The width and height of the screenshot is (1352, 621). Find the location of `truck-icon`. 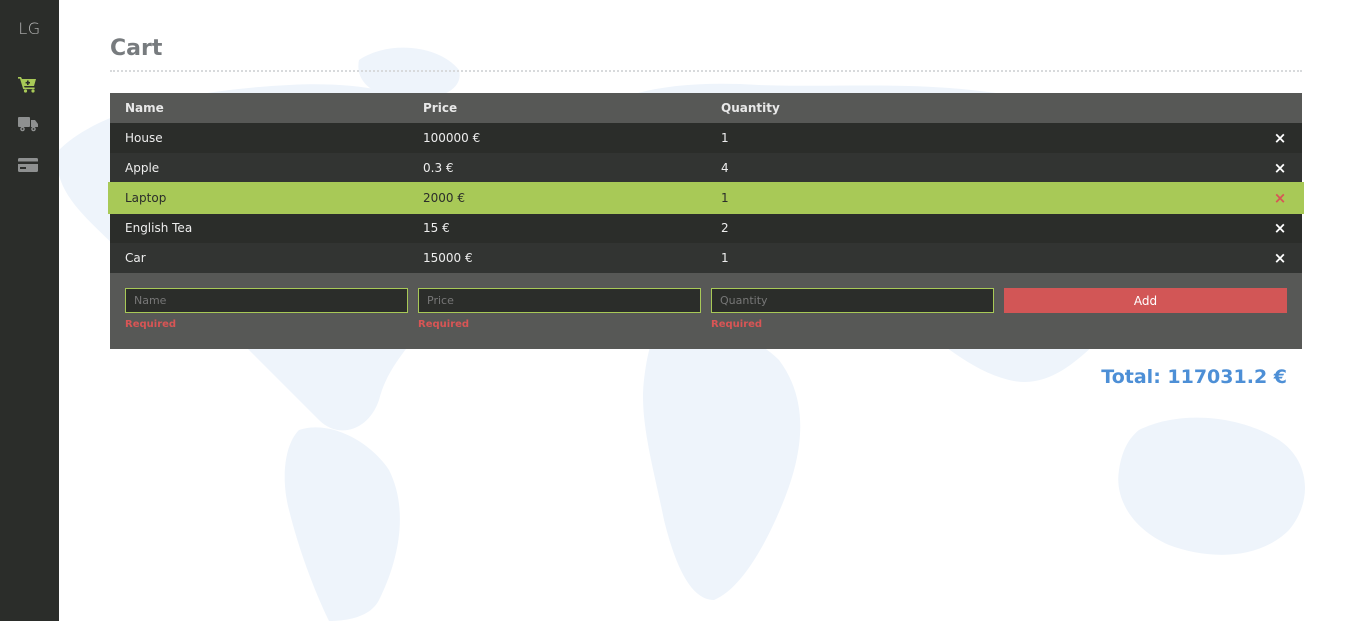

truck-icon is located at coordinates (28, 124).